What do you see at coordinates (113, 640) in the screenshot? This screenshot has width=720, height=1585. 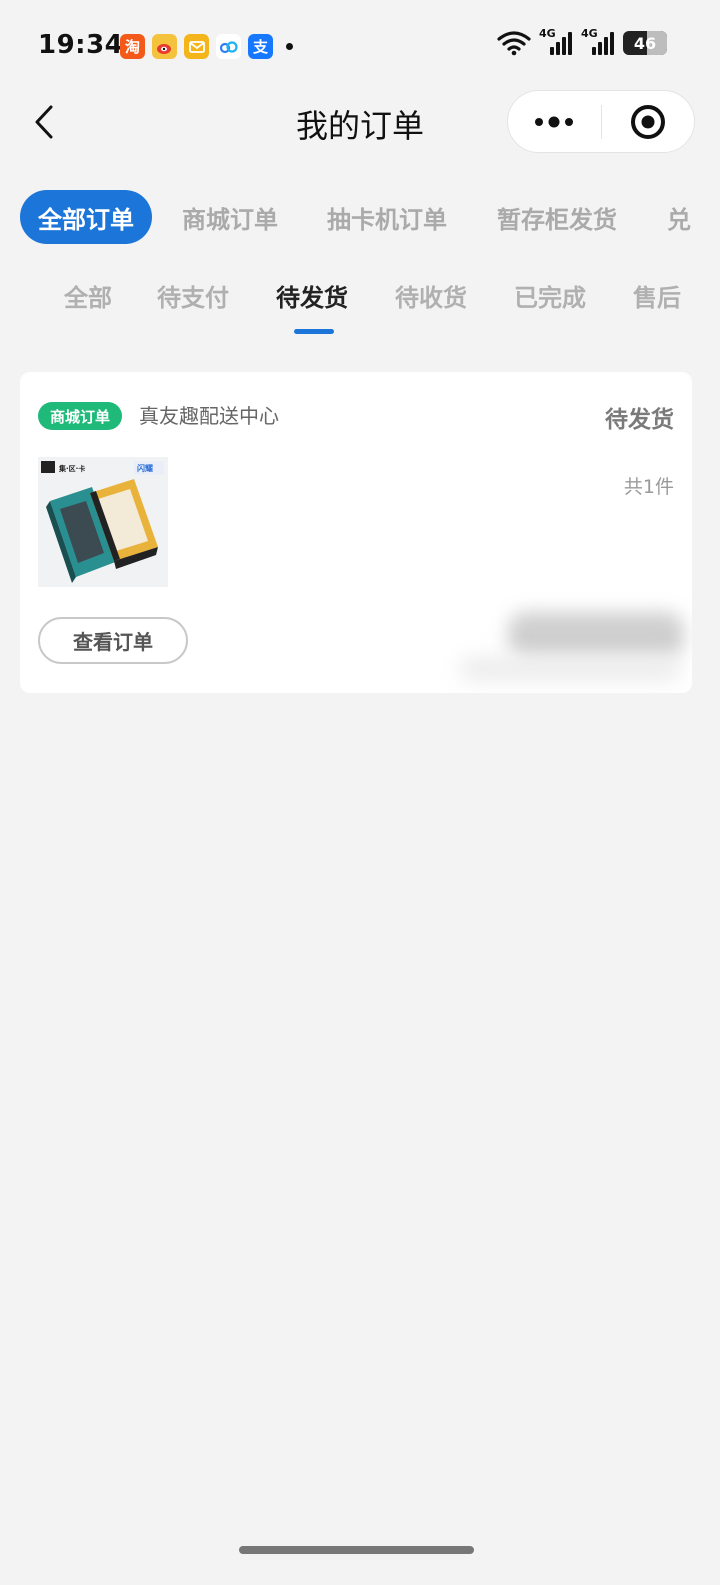 I see `view-order-button: 查看订单` at bounding box center [113, 640].